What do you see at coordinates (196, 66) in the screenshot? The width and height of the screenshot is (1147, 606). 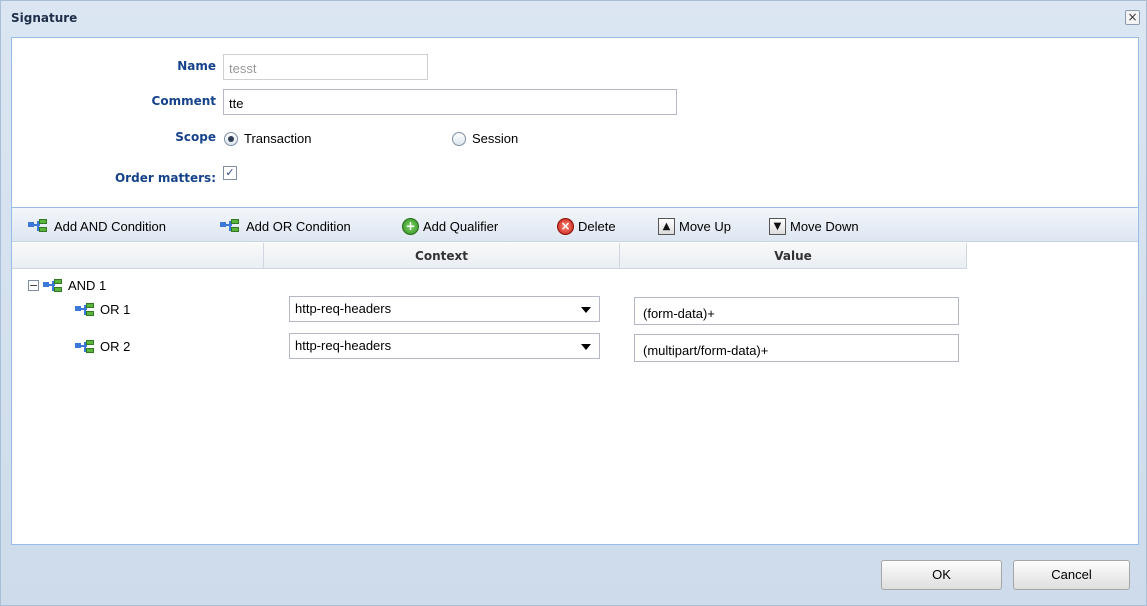 I see `name-label: Name` at bounding box center [196, 66].